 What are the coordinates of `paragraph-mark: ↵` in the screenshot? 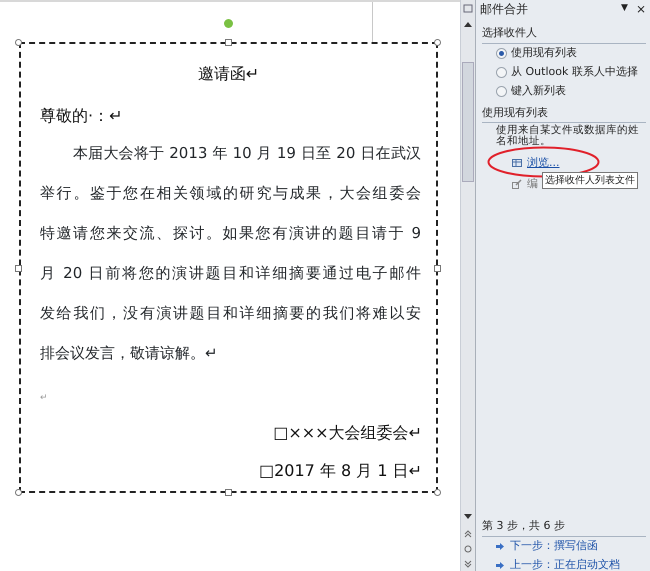 It's located at (44, 398).